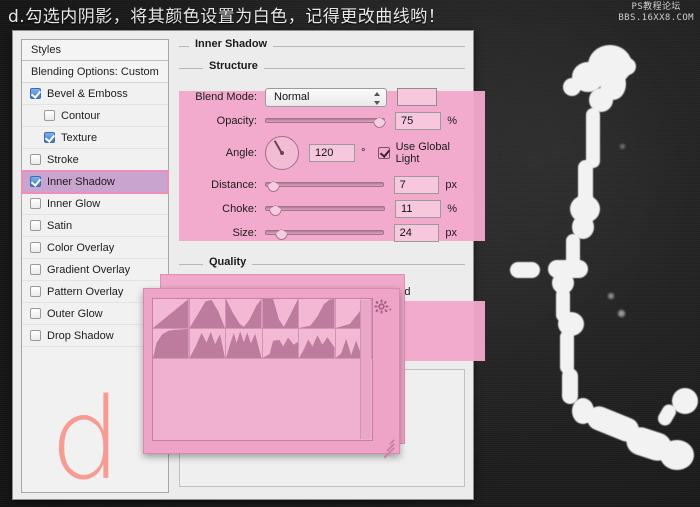  Describe the element at coordinates (95, 72) in the screenshot. I see `blending-options-row: Blending Options: Custom` at that location.